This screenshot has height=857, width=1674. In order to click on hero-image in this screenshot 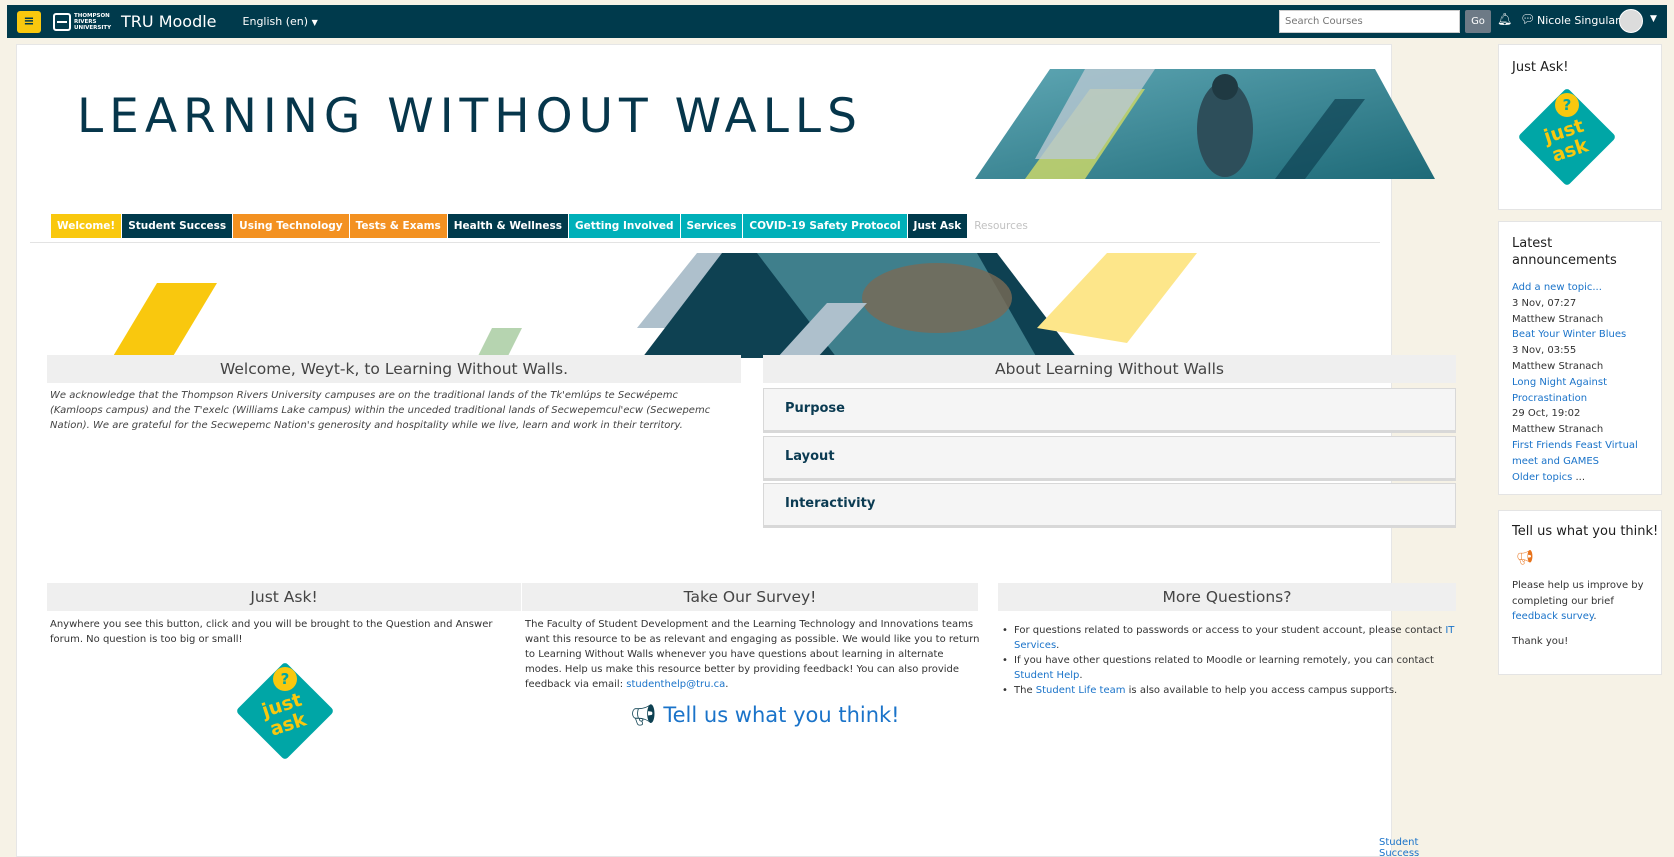, I will do `click(654, 305)`.